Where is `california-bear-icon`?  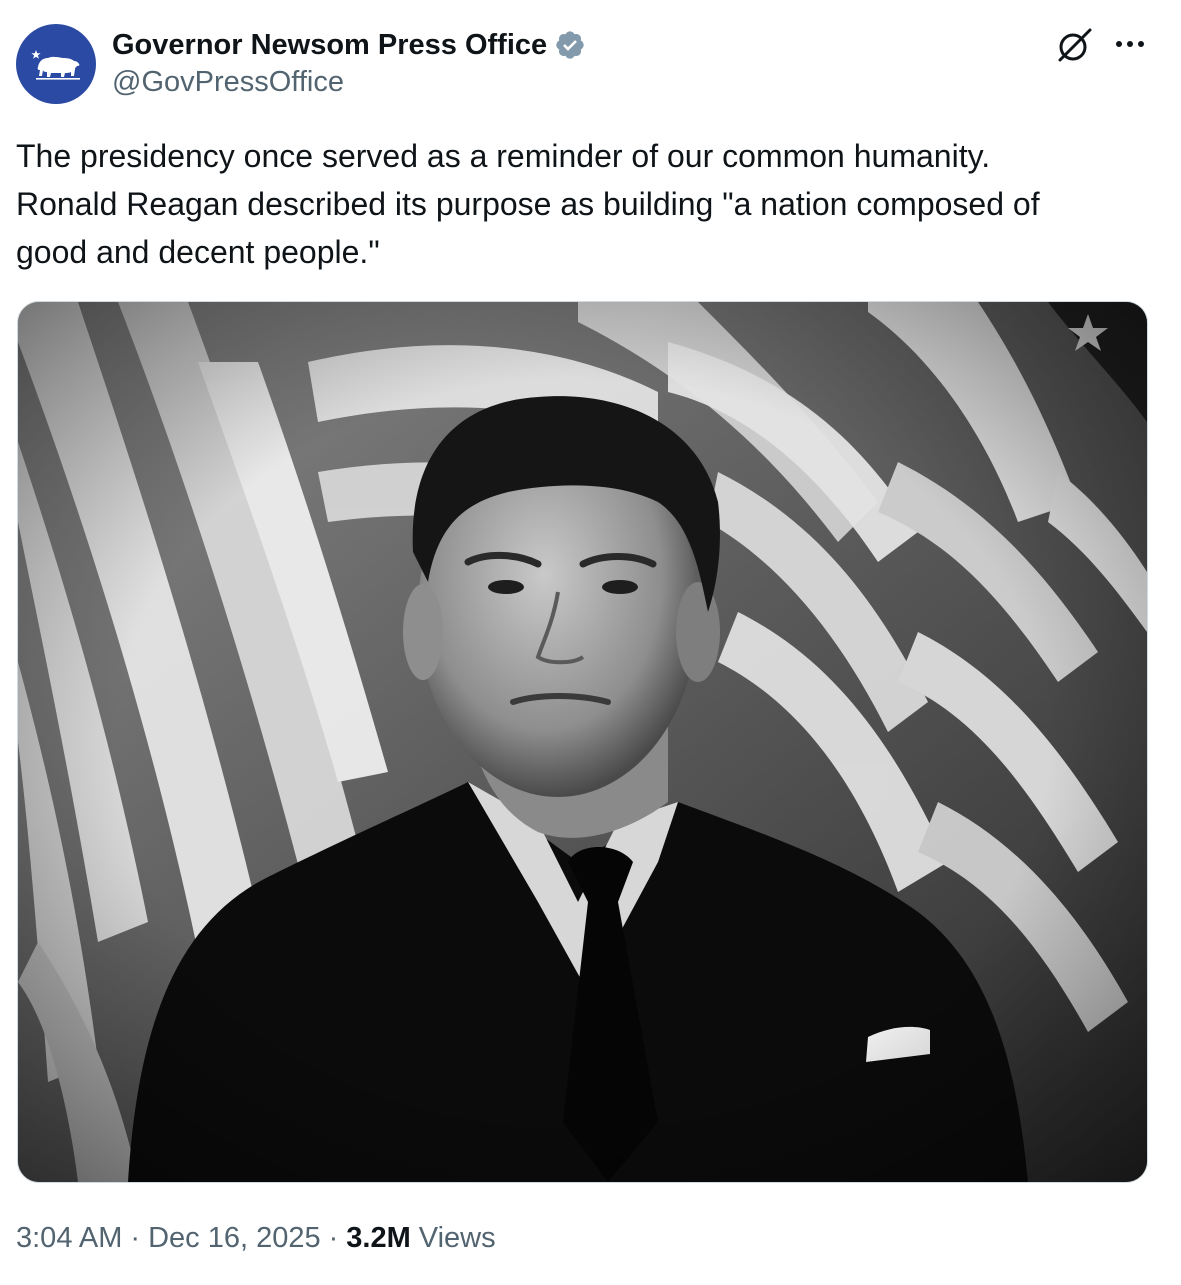 california-bear-icon is located at coordinates (55, 65).